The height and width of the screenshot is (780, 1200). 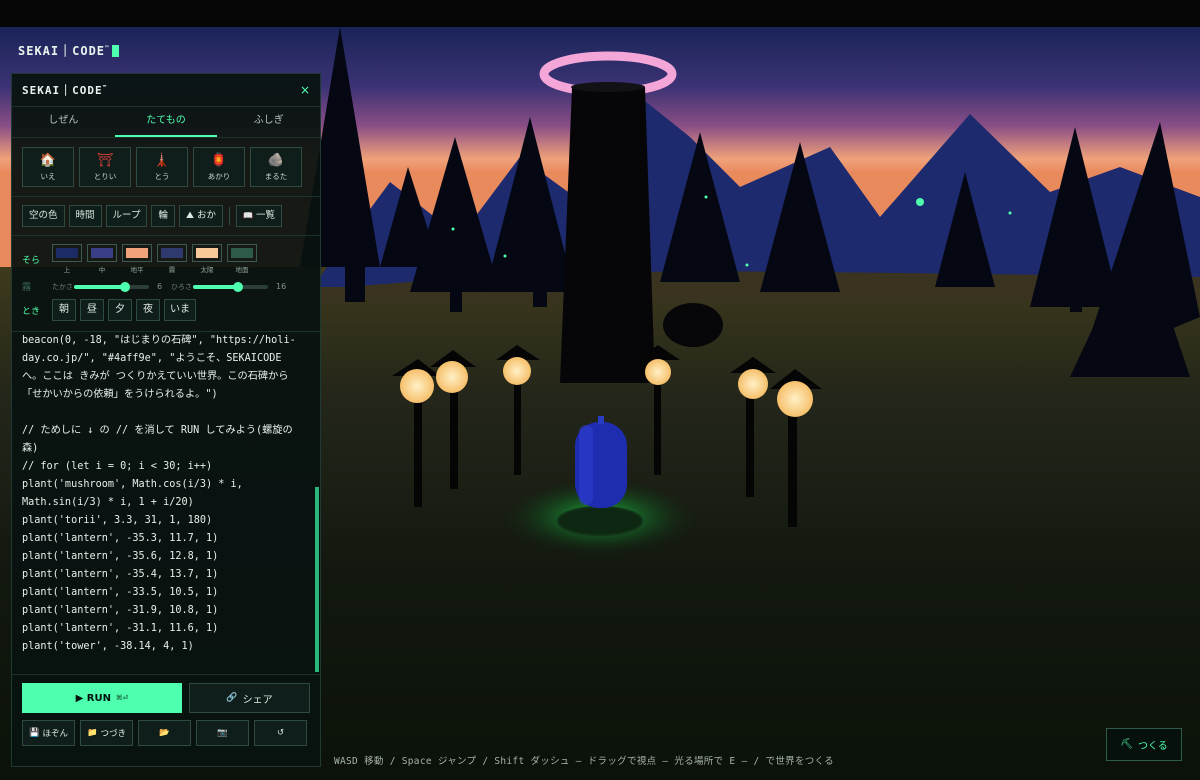 I want to click on cursor-block, so click(x=115, y=51).